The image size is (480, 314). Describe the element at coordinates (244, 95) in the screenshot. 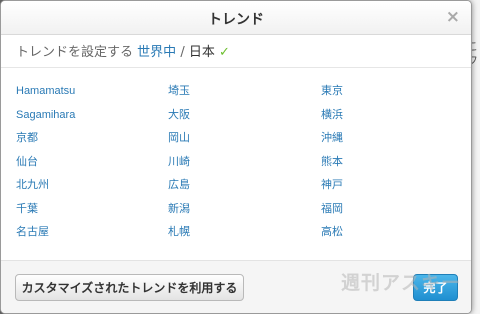

I see `location-link: 埼玉` at that location.